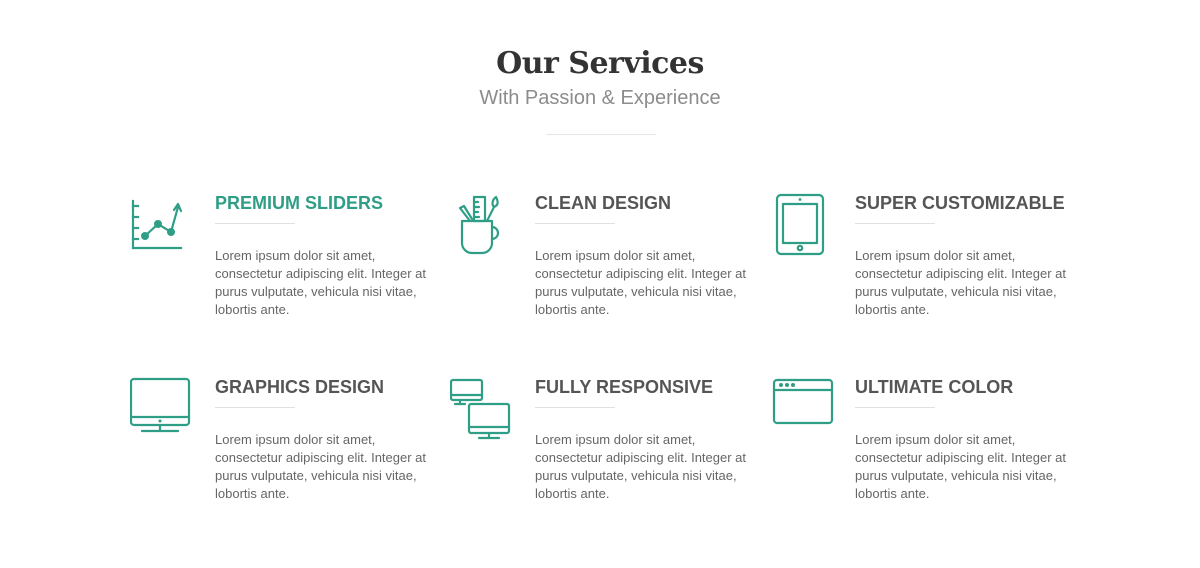 This screenshot has width=1200, height=568. What do you see at coordinates (970, 387) in the screenshot?
I see `service-title: Ultimate Color` at bounding box center [970, 387].